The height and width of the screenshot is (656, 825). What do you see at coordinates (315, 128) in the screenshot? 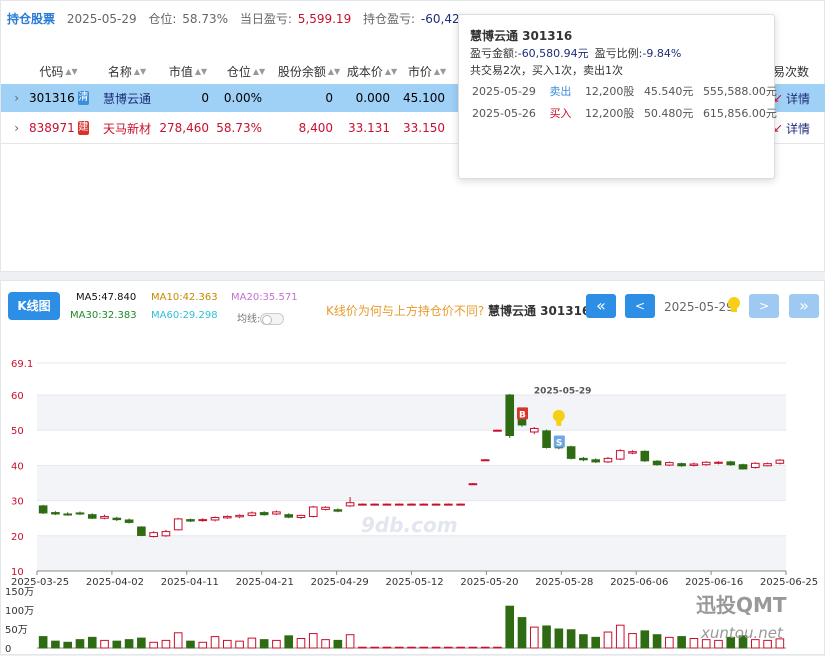
I see `shares: 8,400` at bounding box center [315, 128].